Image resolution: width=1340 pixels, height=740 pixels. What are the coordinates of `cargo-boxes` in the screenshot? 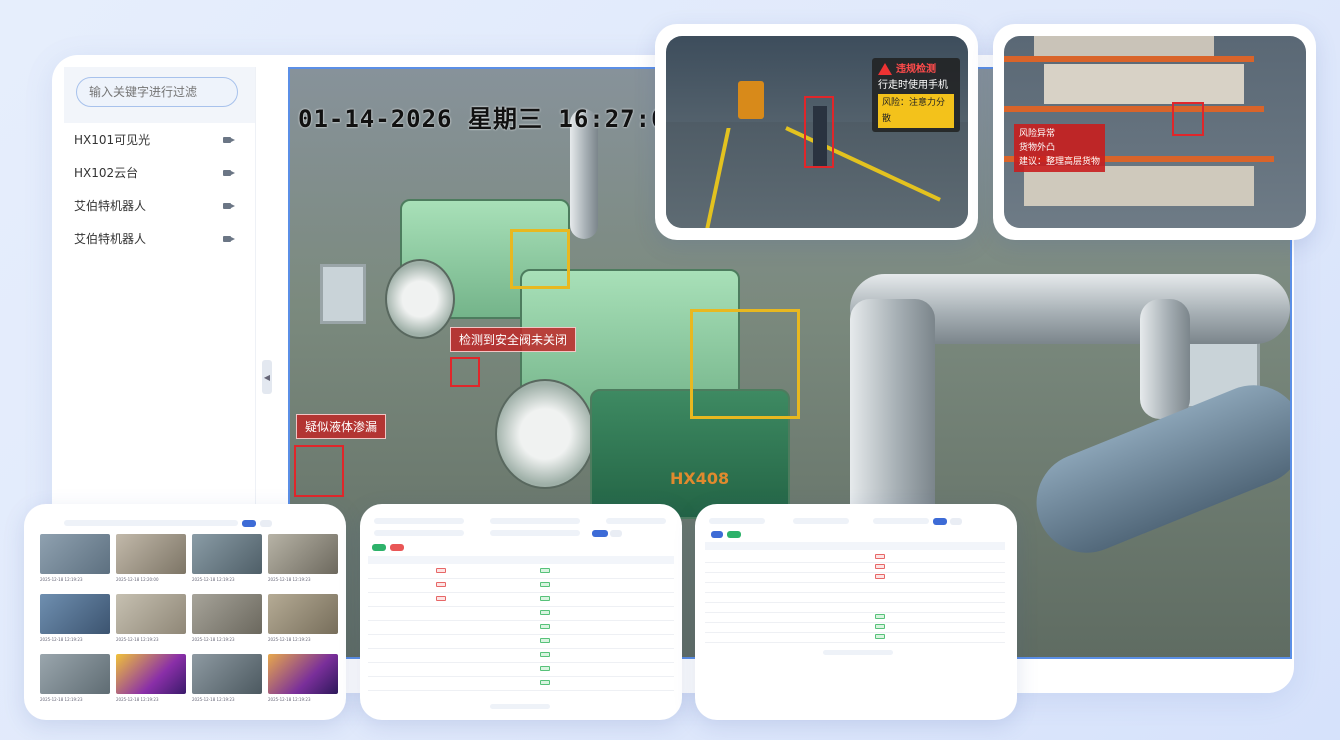 It's located at (1144, 84).